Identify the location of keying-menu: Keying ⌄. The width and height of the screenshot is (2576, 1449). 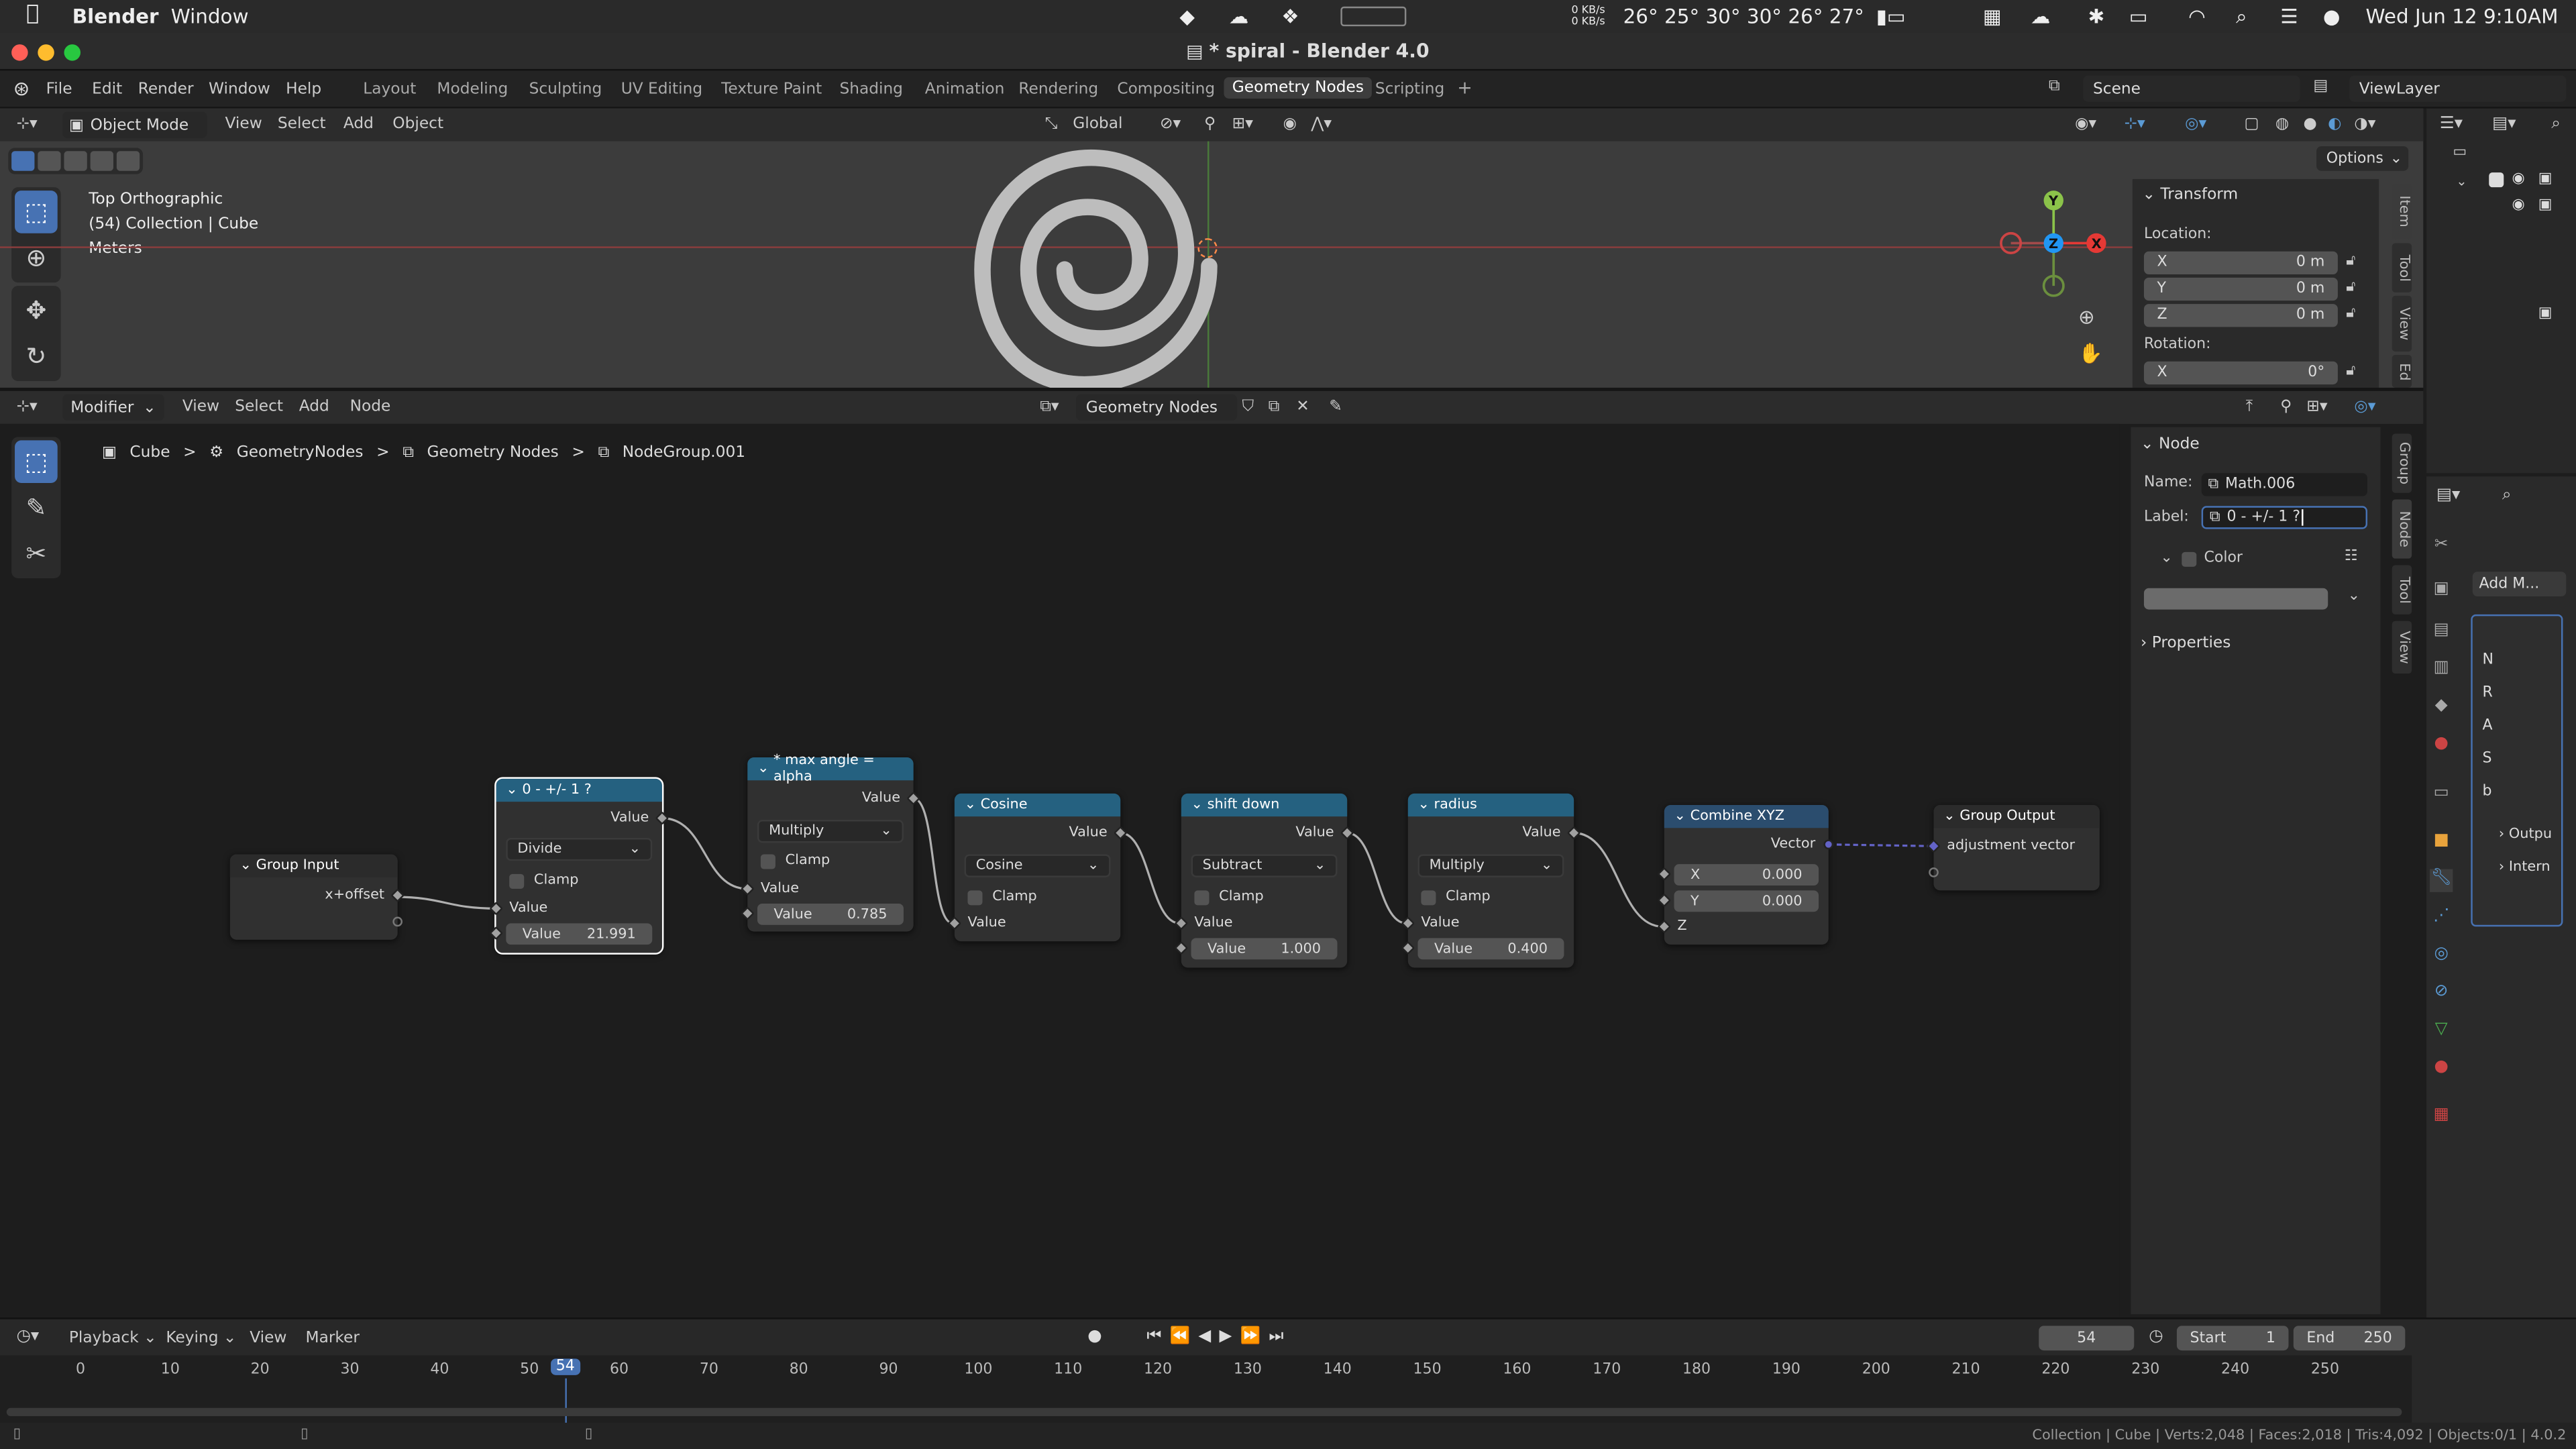
(201, 1338).